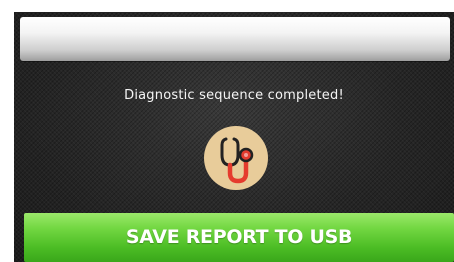 Image resolution: width=454 pixels, height=262 pixels. What do you see at coordinates (236, 158) in the screenshot?
I see `stethoscope-icon` at bounding box center [236, 158].